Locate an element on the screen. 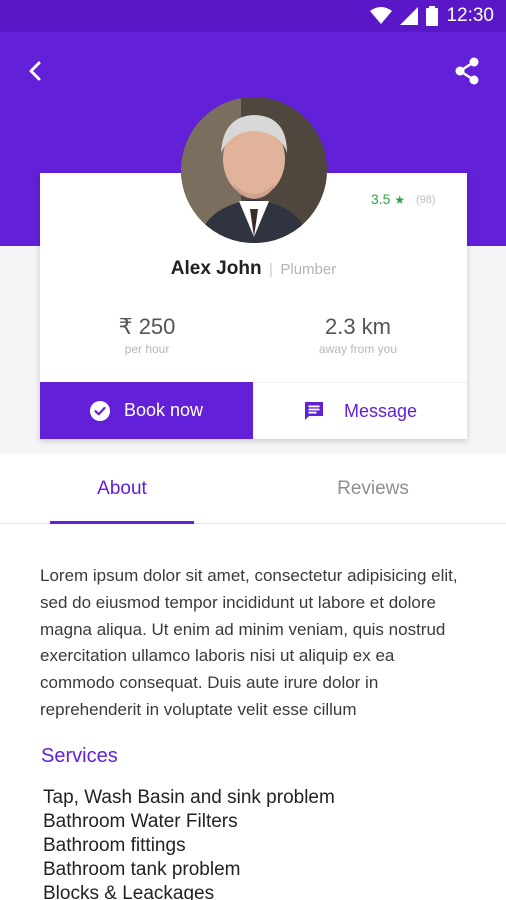  battery-icon is located at coordinates (432, 16).